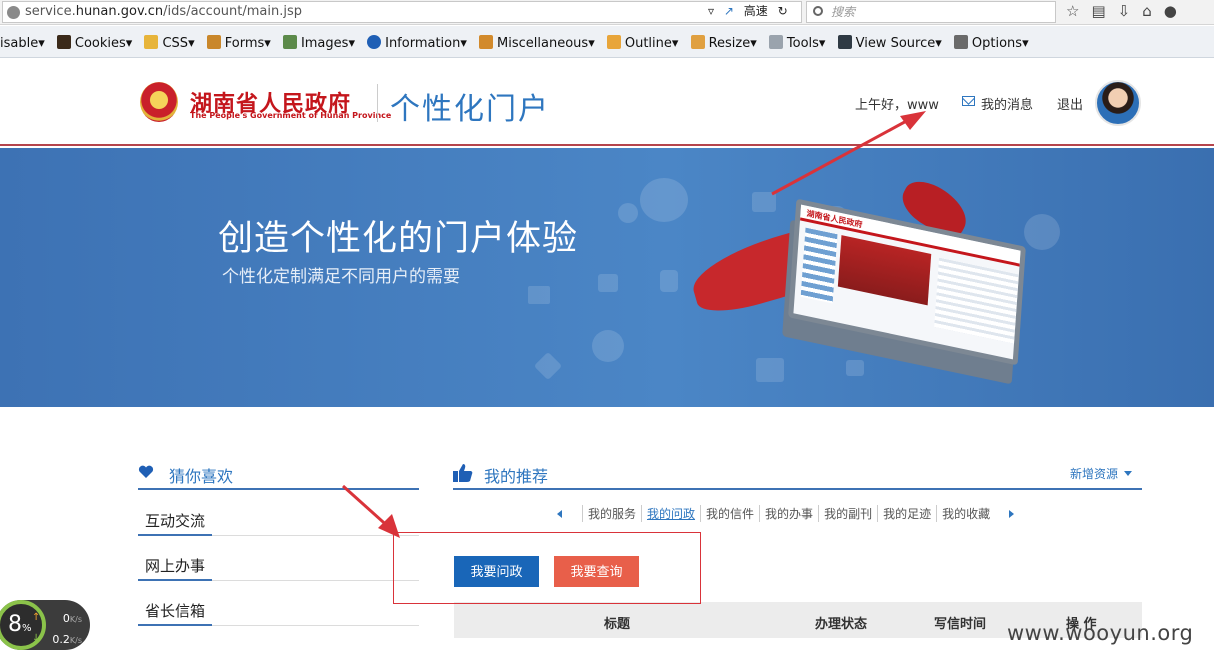 This screenshot has width=1214, height=663. I want to click on tab-next-icon, so click(1013, 514).